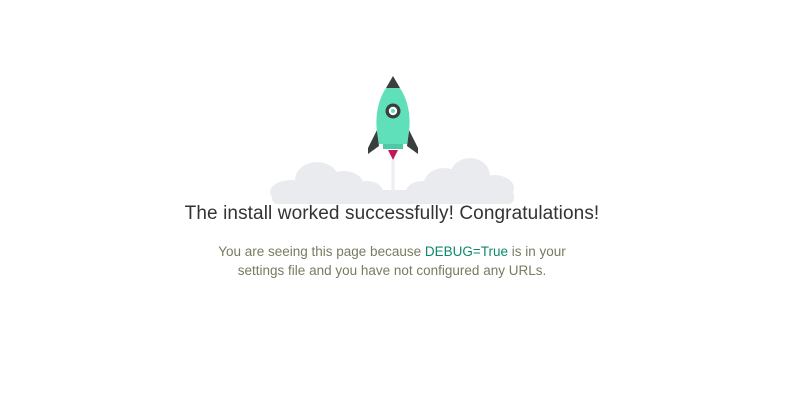 The height and width of the screenshot is (400, 800). I want to click on rocket-launch-svg, so click(392, 140).